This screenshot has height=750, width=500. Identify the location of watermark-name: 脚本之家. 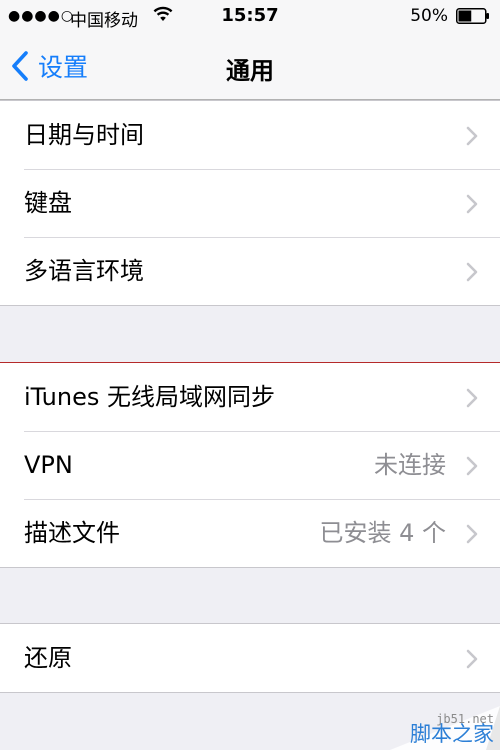
(452, 734).